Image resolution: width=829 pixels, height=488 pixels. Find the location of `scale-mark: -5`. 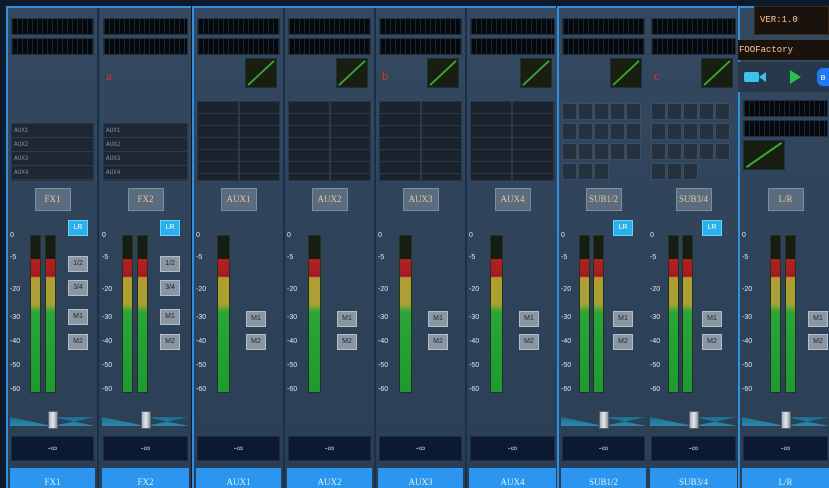

scale-mark: -5 is located at coordinates (13, 257).